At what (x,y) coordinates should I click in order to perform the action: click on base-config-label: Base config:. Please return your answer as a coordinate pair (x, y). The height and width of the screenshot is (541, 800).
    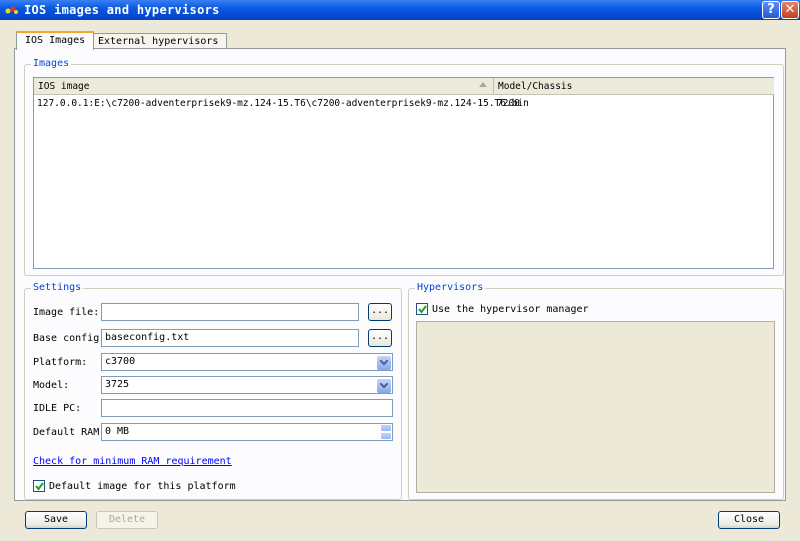
    Looking at the image, I should click on (69, 338).